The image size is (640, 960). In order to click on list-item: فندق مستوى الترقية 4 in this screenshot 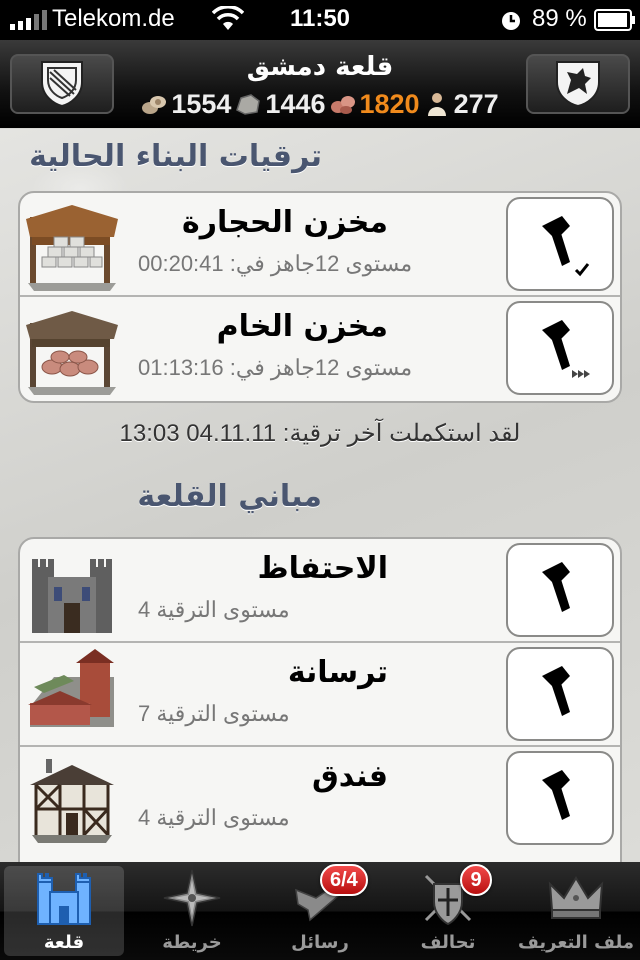, I will do `click(320, 799)`.